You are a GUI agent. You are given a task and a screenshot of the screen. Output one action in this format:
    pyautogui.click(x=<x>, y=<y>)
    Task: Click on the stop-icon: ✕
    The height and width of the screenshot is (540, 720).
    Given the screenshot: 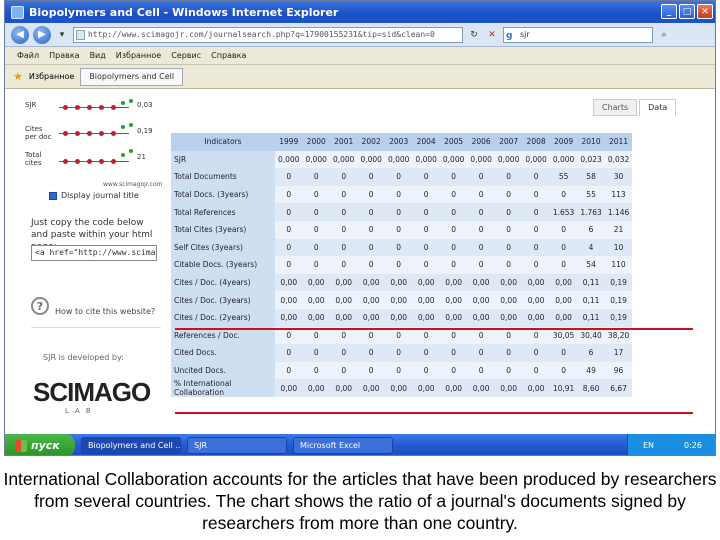 What is the action you would take?
    pyautogui.click(x=492, y=35)
    